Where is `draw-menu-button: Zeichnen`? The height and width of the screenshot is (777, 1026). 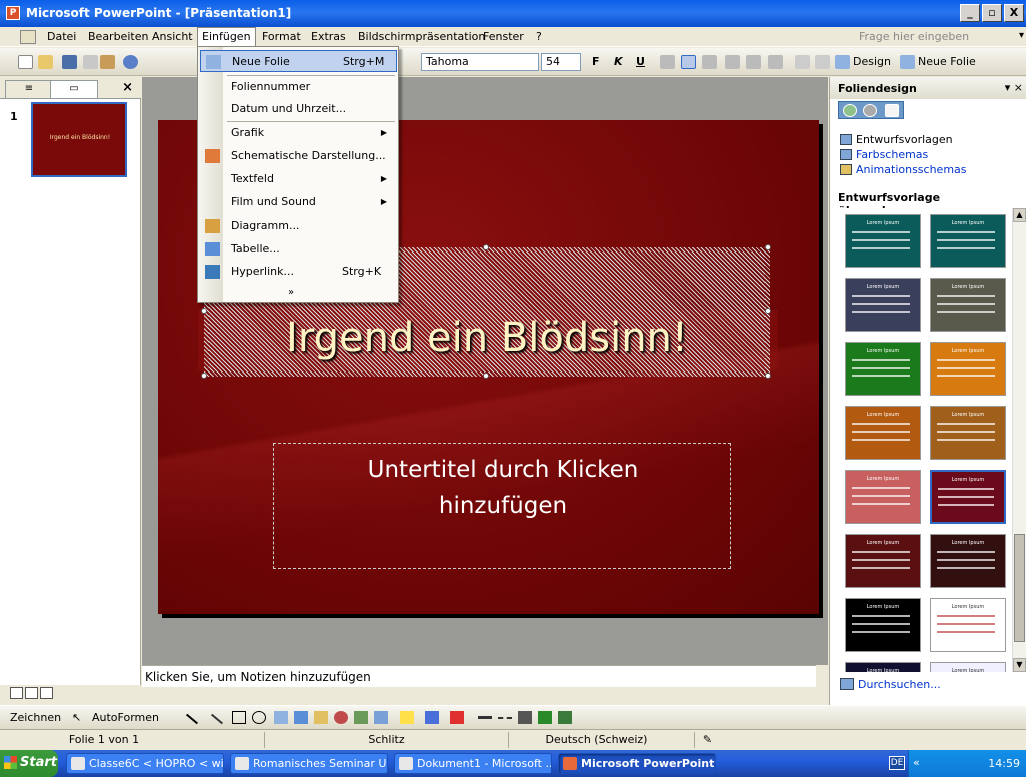 draw-menu-button: Zeichnen is located at coordinates (35, 717).